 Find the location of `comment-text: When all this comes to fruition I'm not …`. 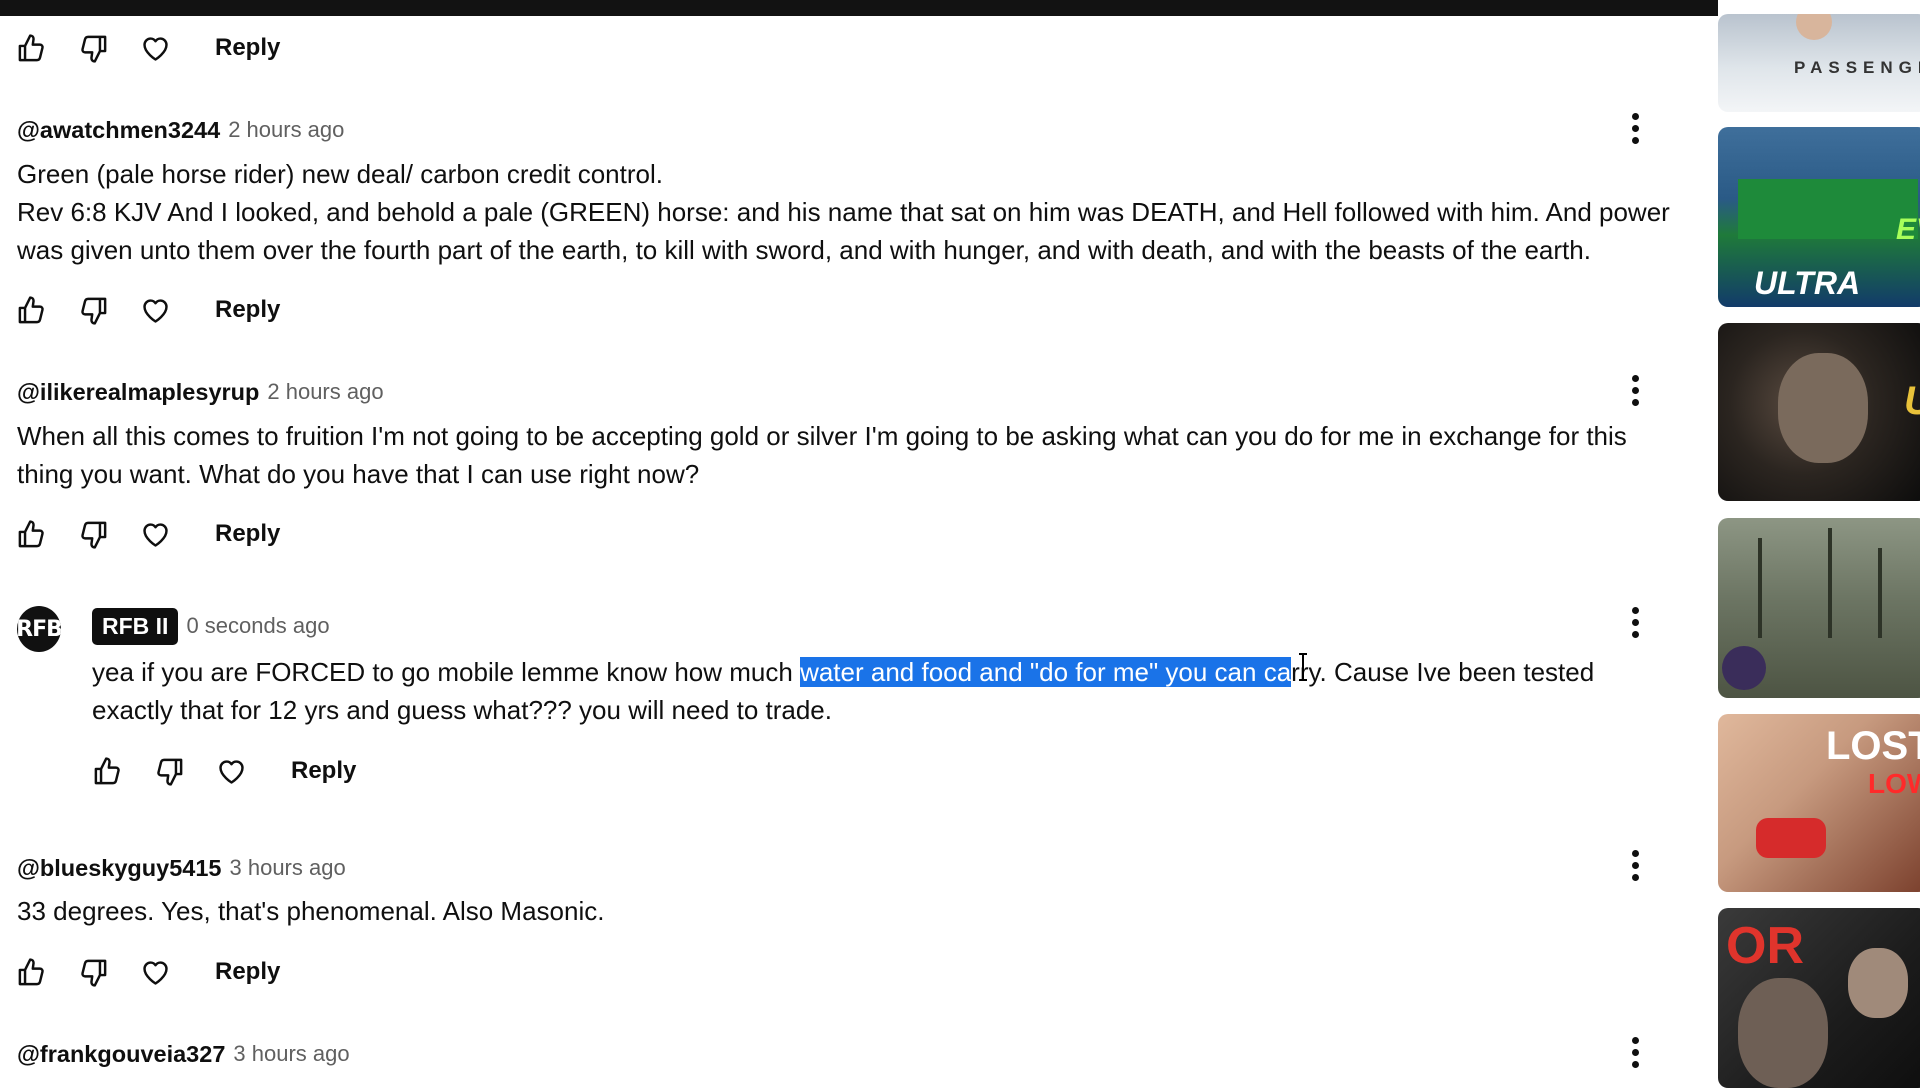

comment-text: When all this comes to fruition I'm not … is located at coordinates (822, 455).